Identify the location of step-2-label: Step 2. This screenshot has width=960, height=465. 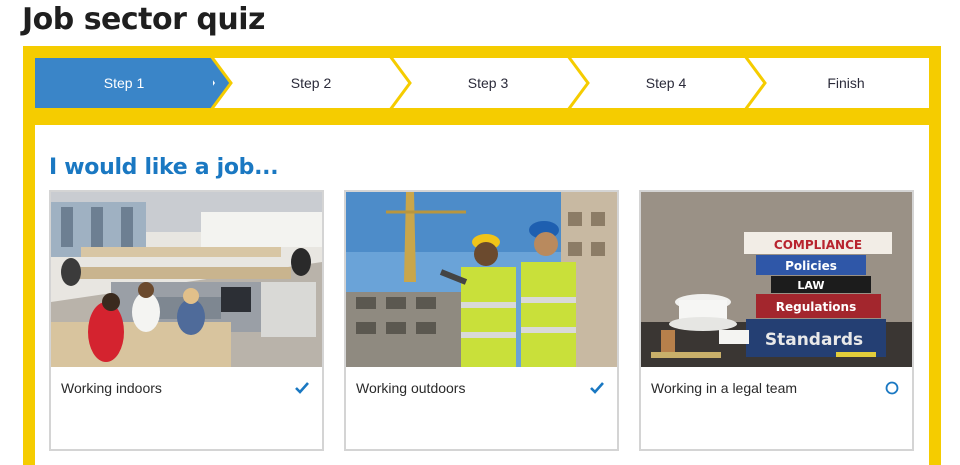
(311, 83).